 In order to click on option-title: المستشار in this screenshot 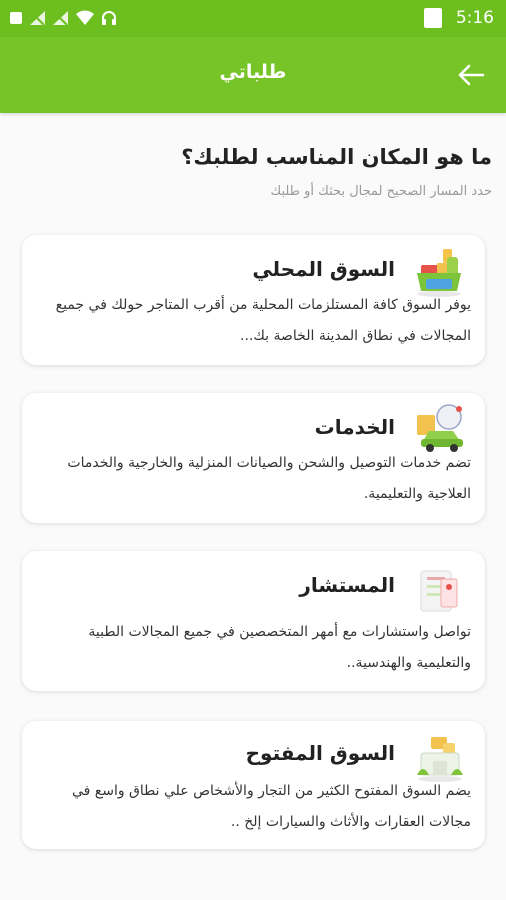, I will do `click(347, 585)`.